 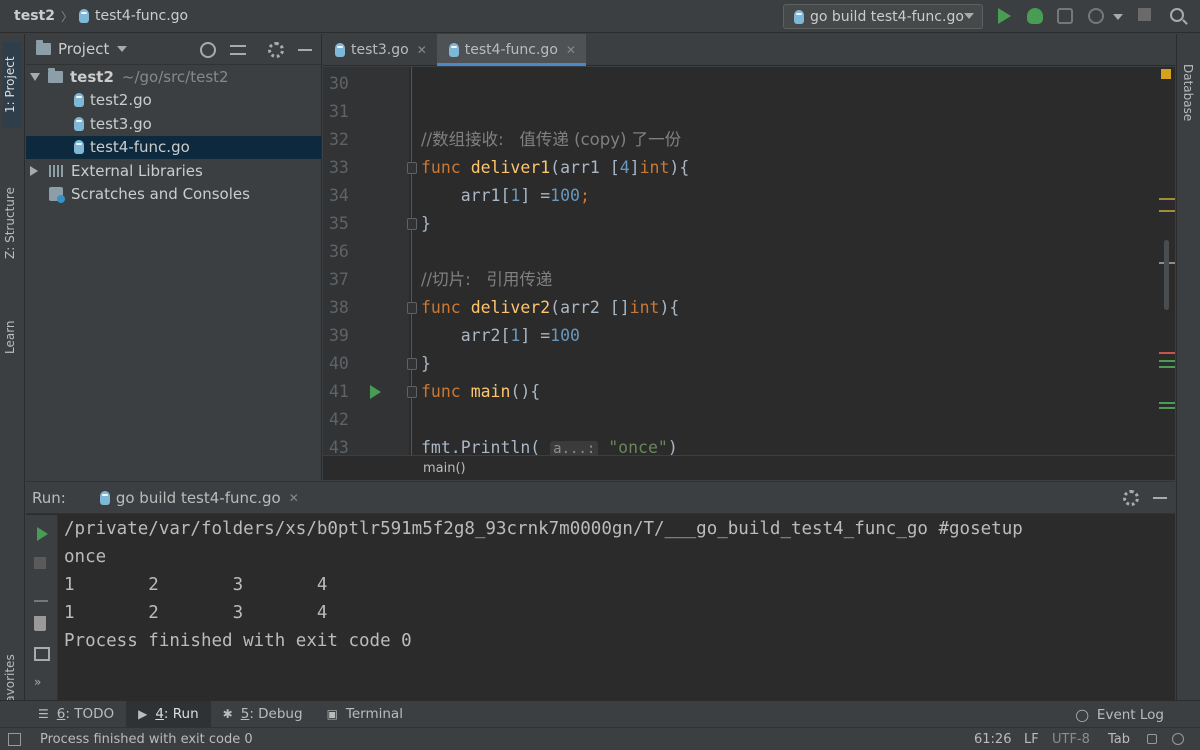 I want to click on code-line: 30, so click(x=743, y=84).